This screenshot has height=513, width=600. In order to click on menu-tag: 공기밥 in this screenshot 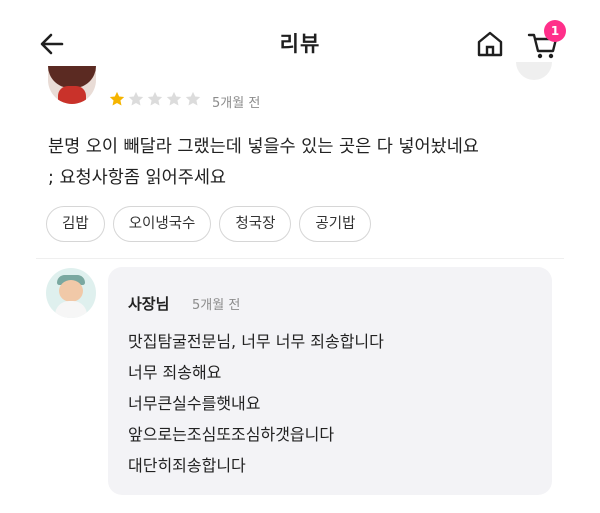, I will do `click(335, 224)`.